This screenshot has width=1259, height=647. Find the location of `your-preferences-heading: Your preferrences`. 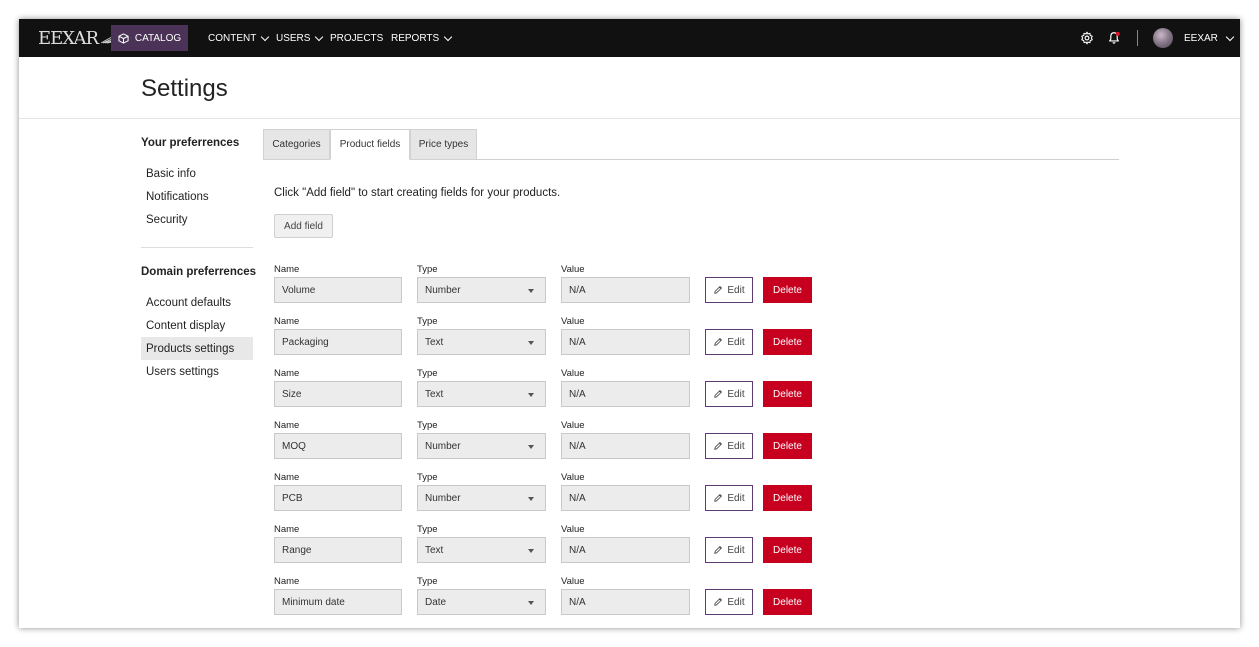

your-preferences-heading: Your preferrences is located at coordinates (190, 143).